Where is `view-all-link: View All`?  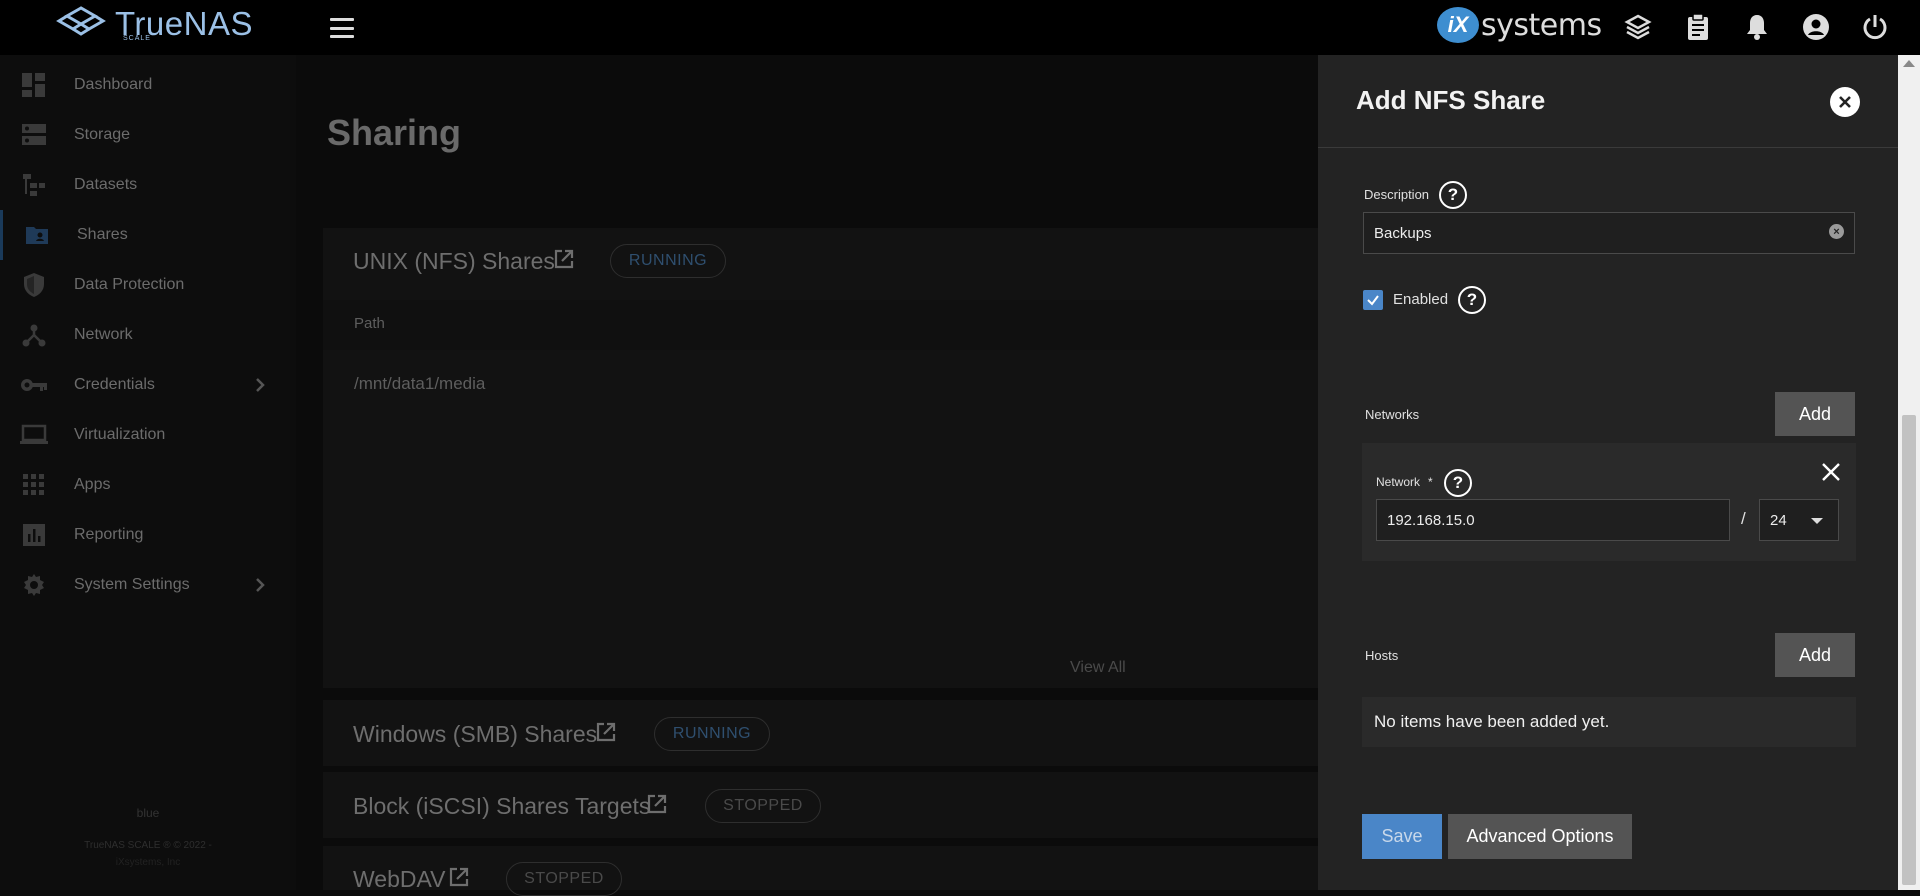
view-all-link: View All is located at coordinates (1098, 668).